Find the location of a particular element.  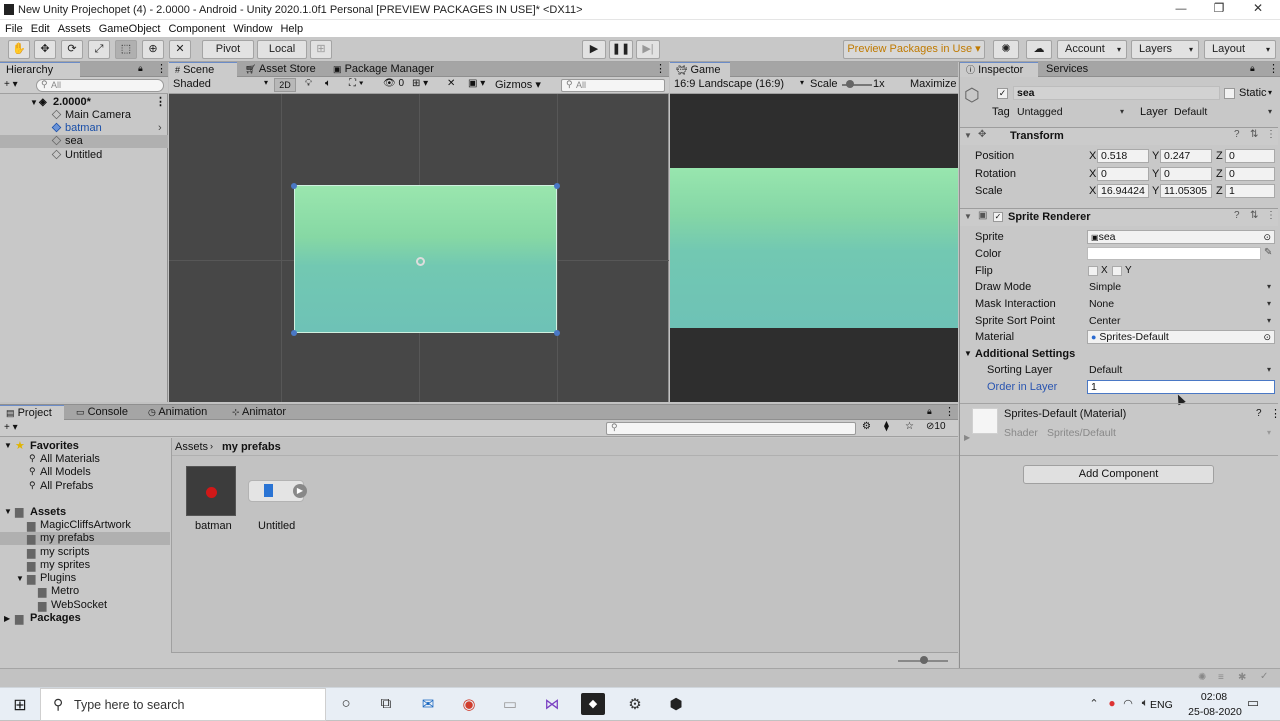

tab-scene: # Scene is located at coordinates (203, 69).